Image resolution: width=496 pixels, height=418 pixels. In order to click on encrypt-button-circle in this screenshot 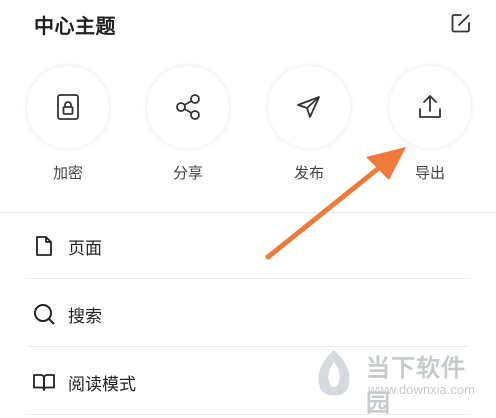, I will do `click(68, 107)`.